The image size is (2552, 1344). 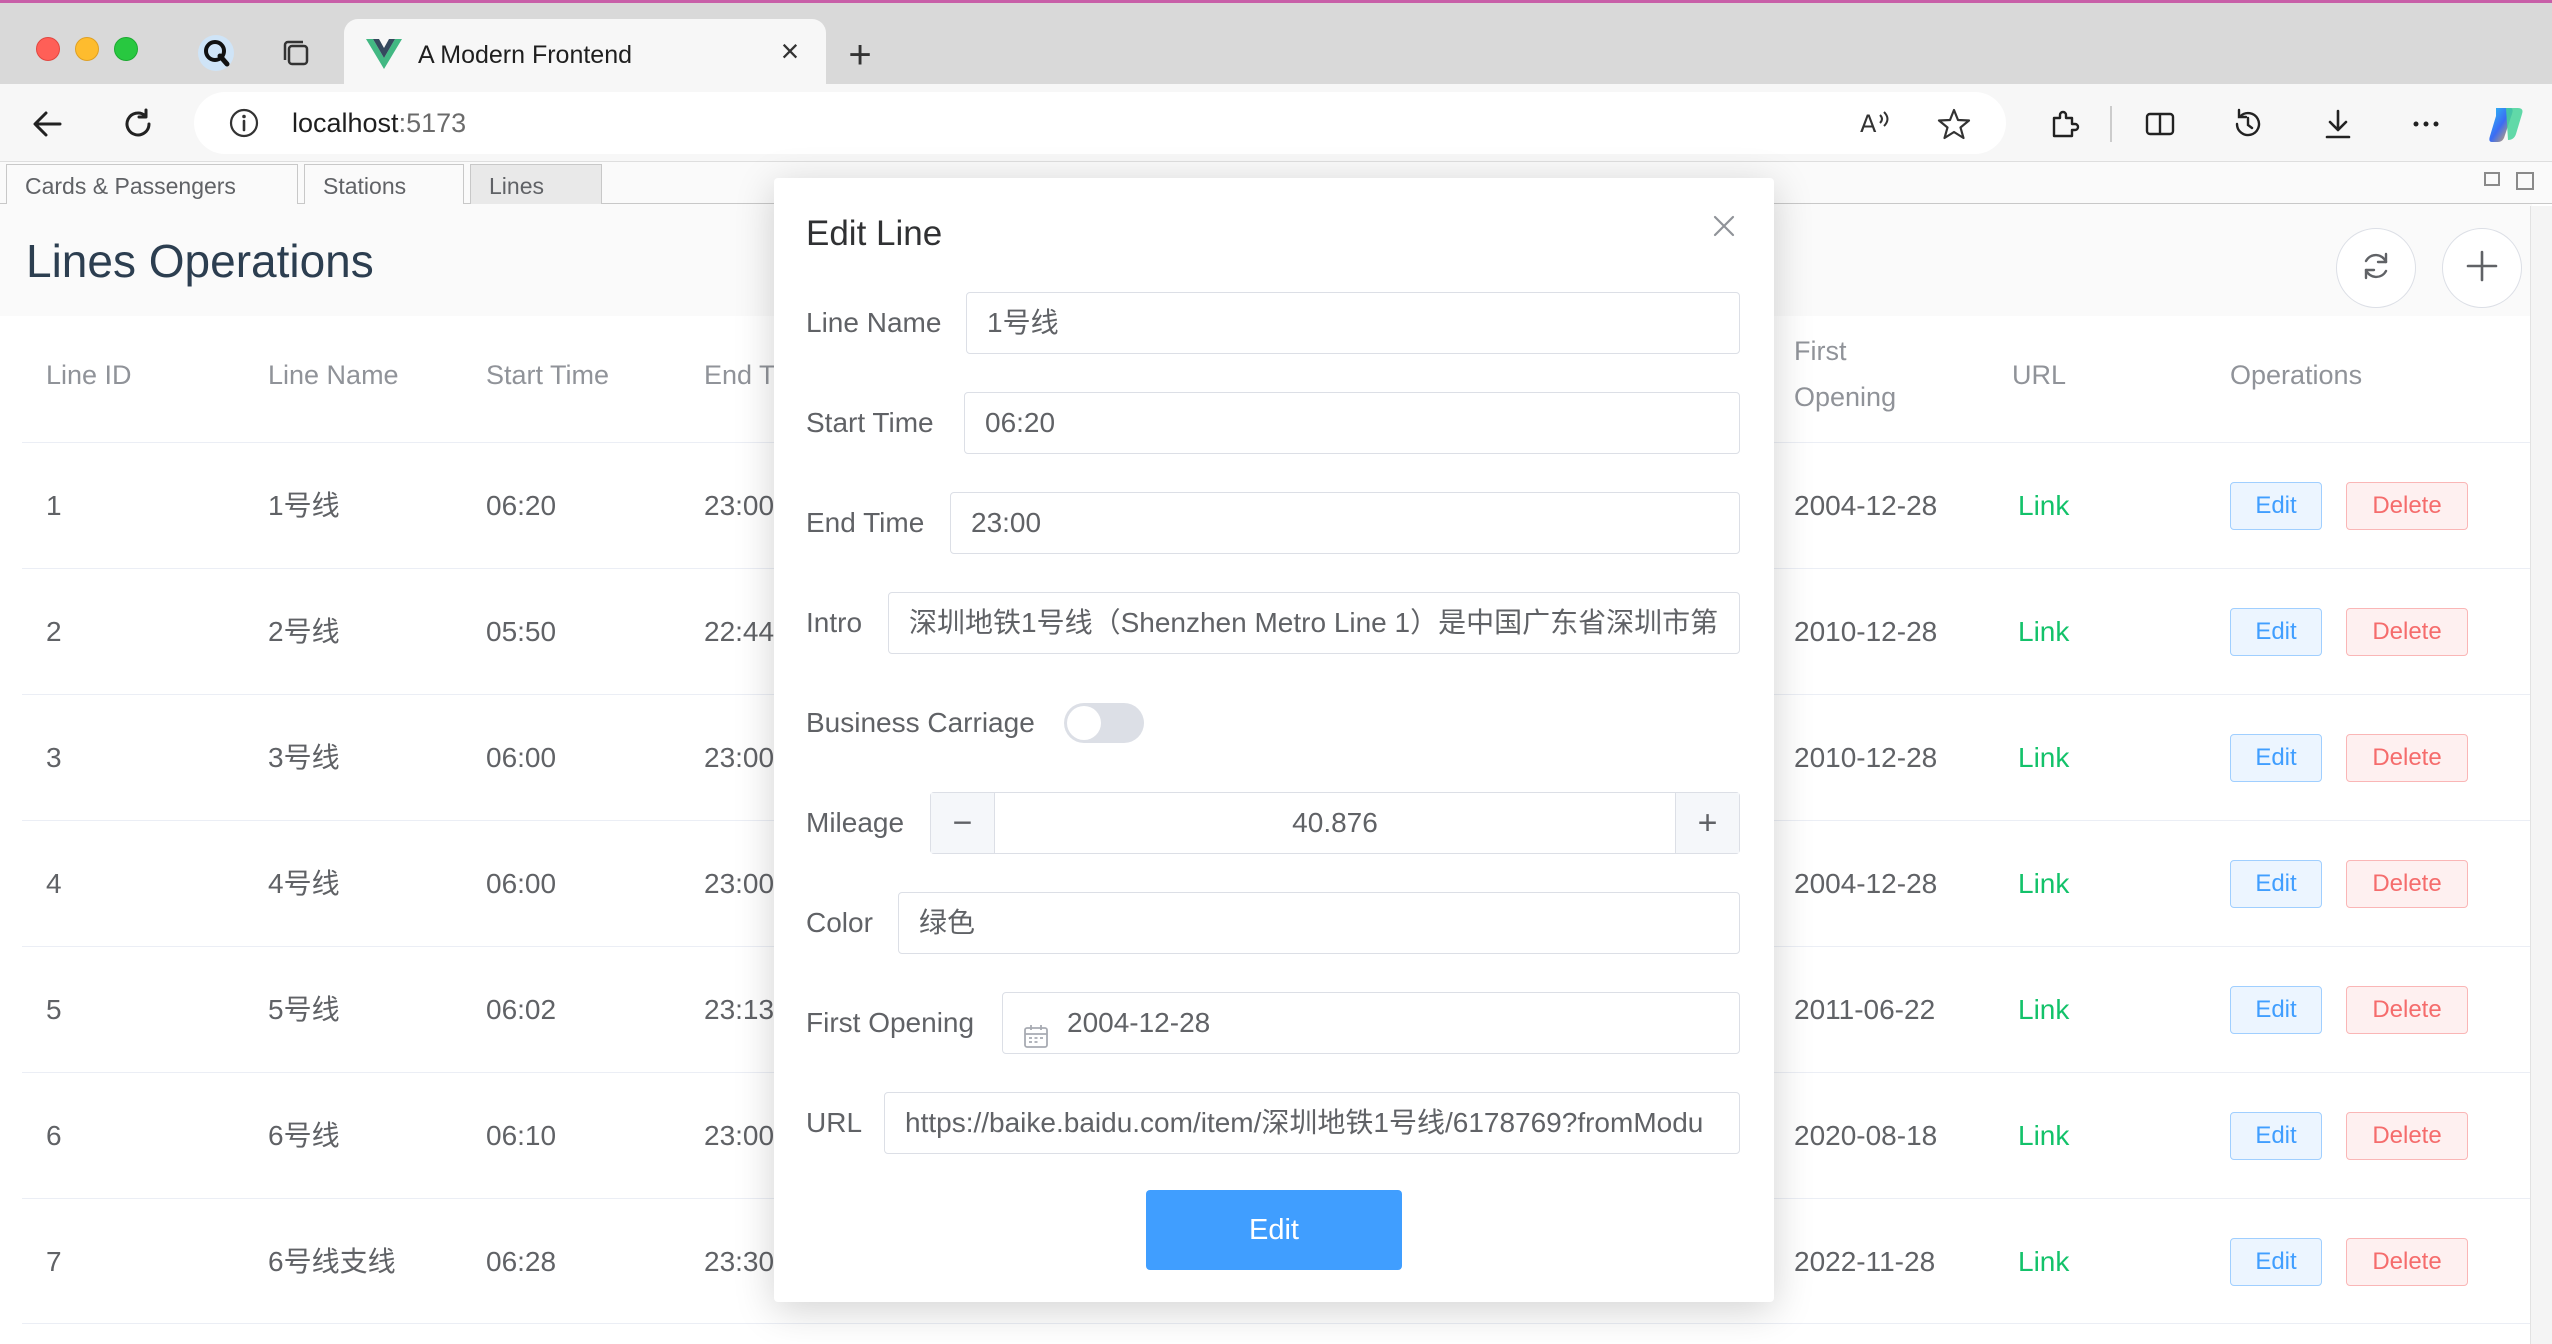 What do you see at coordinates (1353, 323) in the screenshot?
I see `line-name-input: 1号线` at bounding box center [1353, 323].